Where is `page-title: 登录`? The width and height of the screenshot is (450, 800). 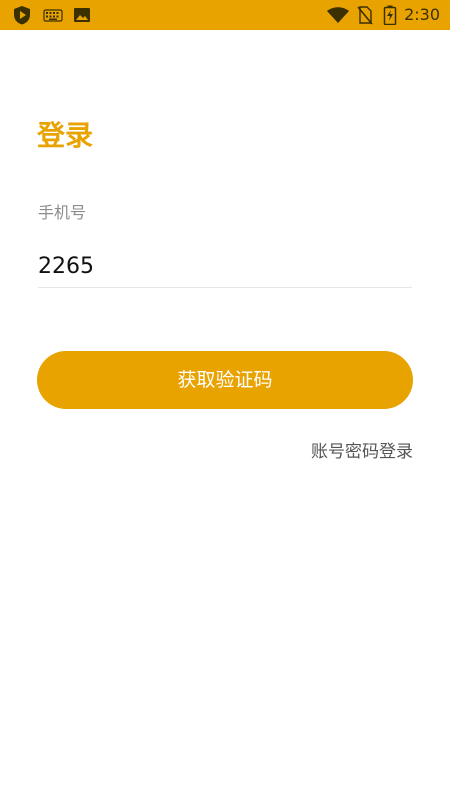 page-title: 登录 is located at coordinates (65, 135).